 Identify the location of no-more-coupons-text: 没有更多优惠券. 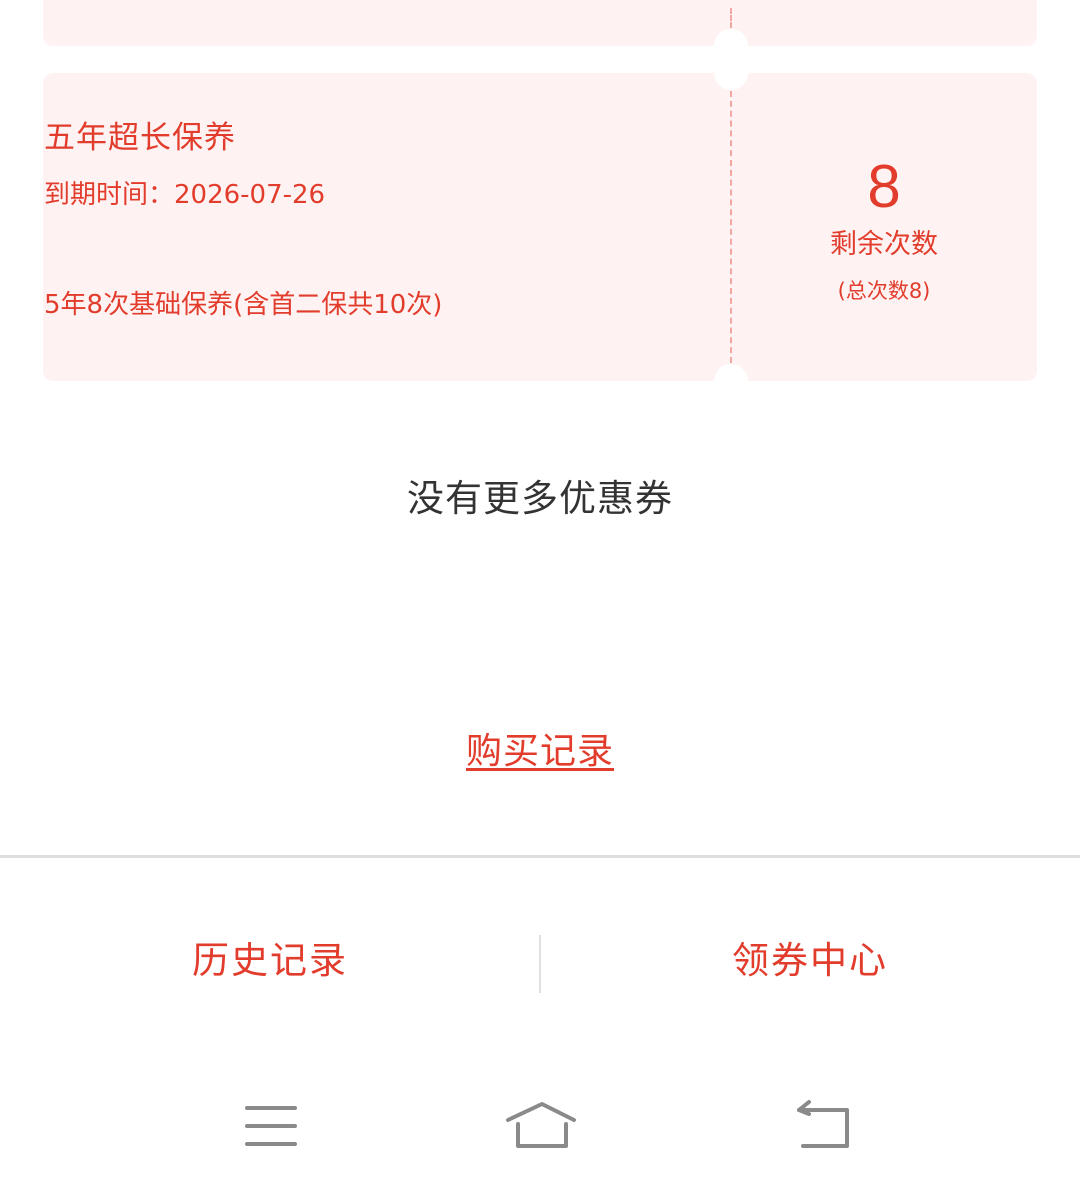
(540, 498).